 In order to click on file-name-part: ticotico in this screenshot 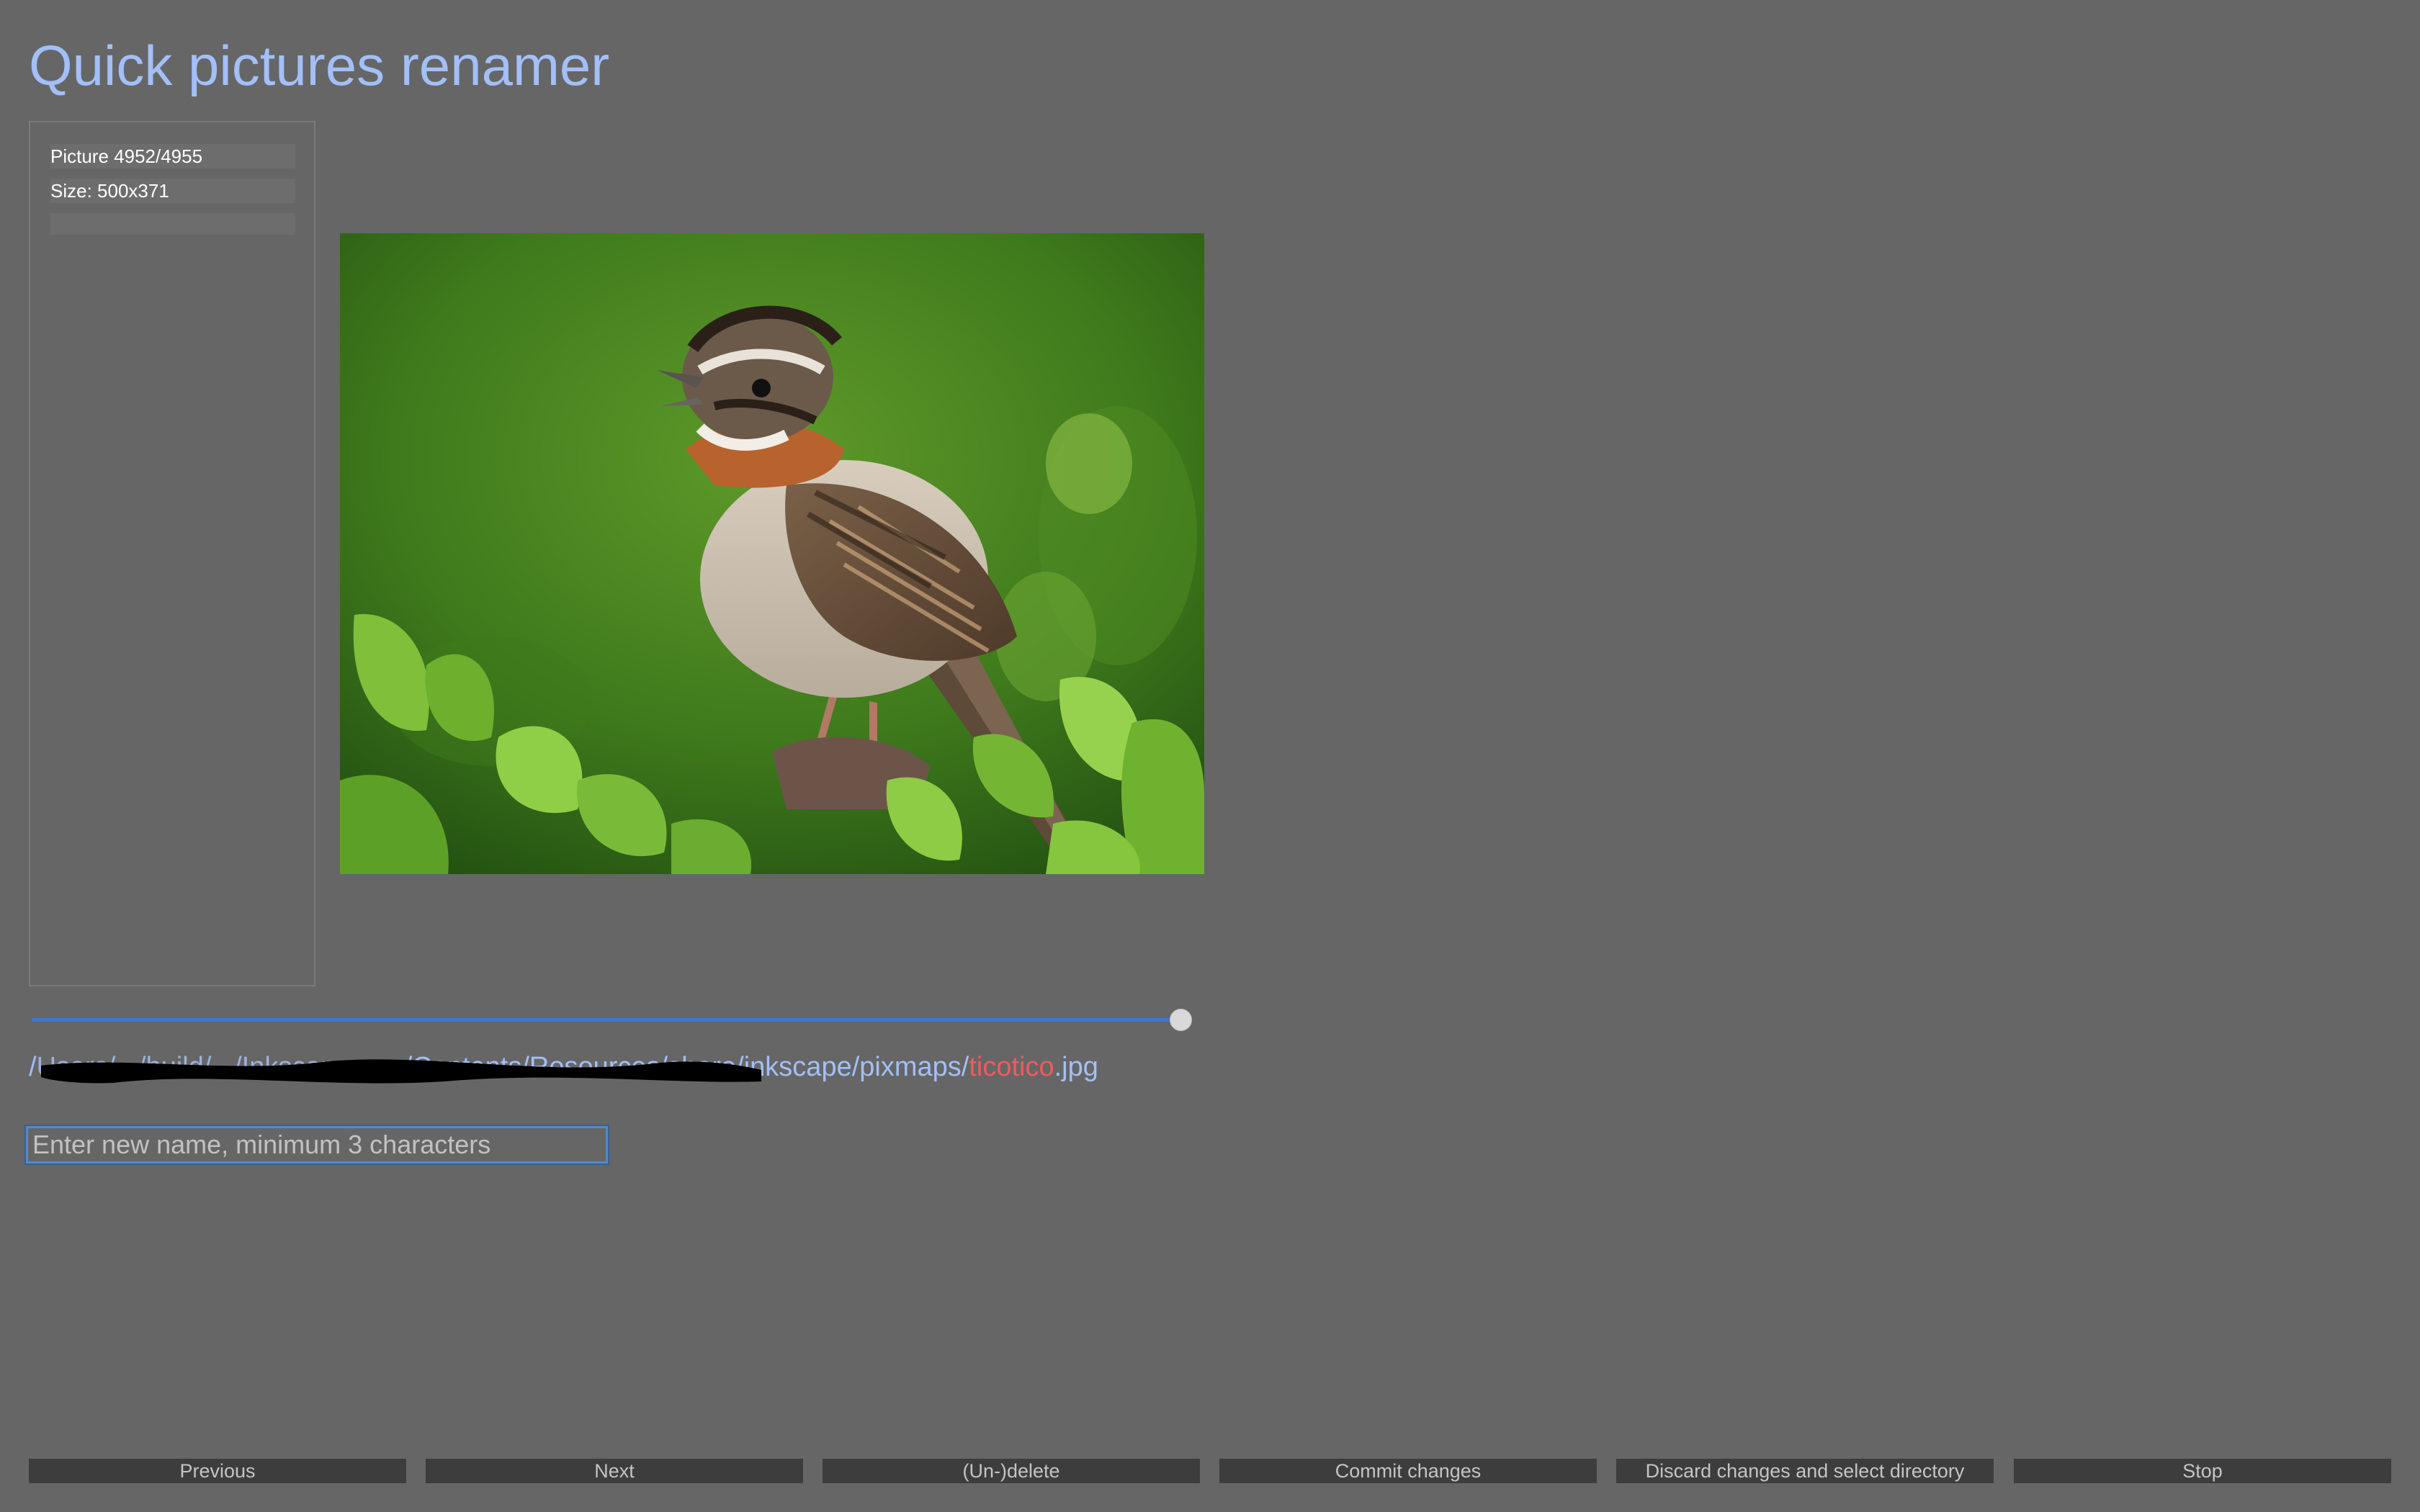, I will do `click(1011, 1067)`.